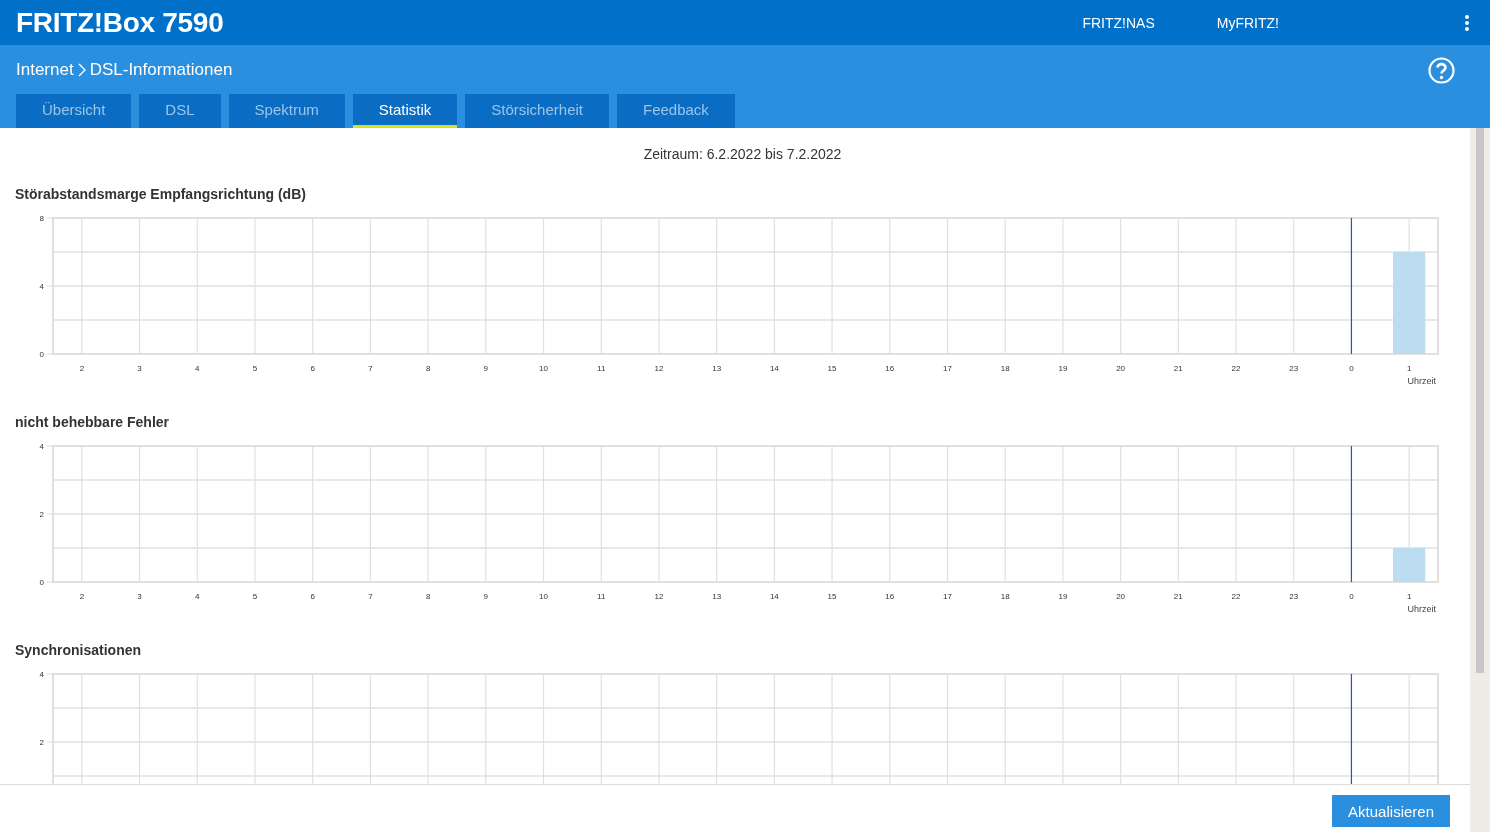 Image resolution: width=1490 pixels, height=832 pixels. Describe the element at coordinates (180, 111) in the screenshot. I see `tab: DSL` at that location.